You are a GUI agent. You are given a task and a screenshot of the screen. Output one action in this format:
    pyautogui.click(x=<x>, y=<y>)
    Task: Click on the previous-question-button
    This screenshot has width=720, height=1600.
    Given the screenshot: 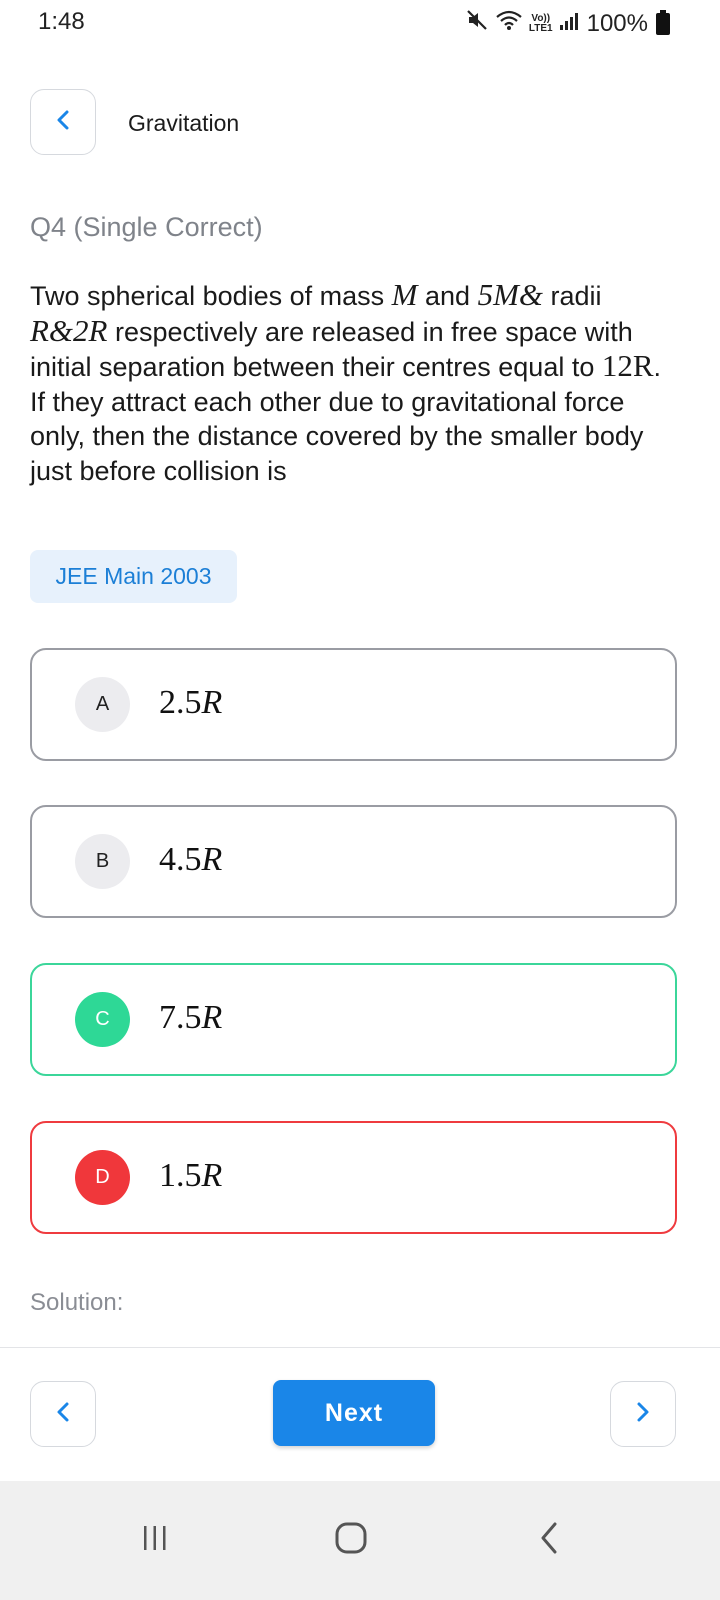 What is the action you would take?
    pyautogui.click(x=63, y=1414)
    